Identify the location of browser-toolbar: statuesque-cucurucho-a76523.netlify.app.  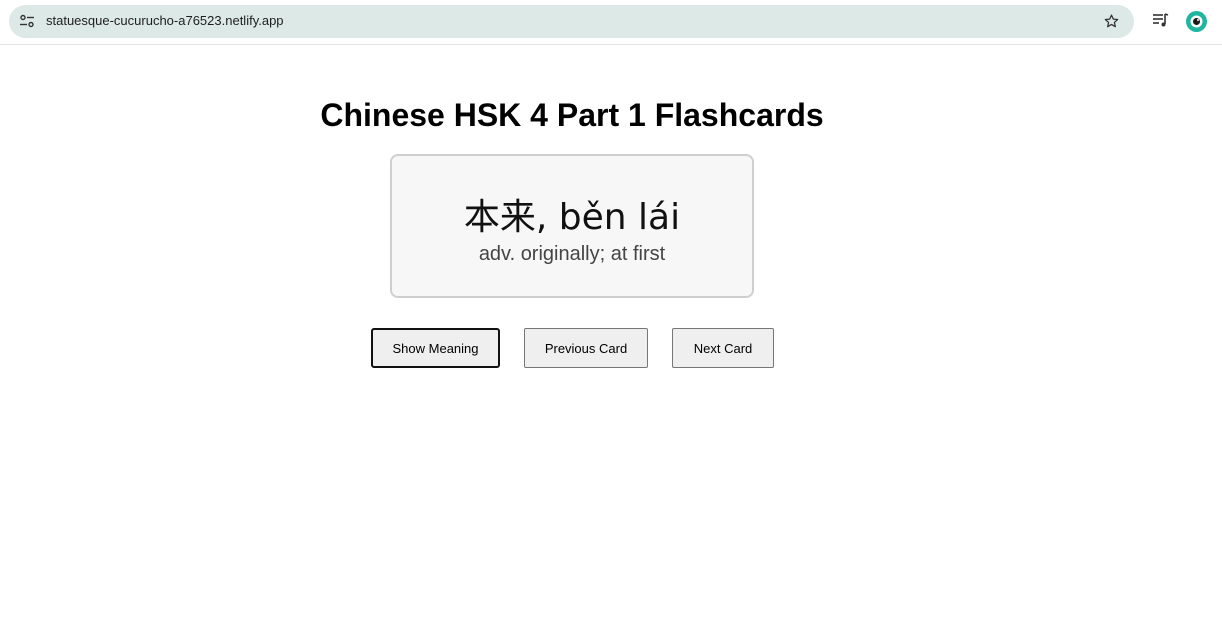
(611, 22).